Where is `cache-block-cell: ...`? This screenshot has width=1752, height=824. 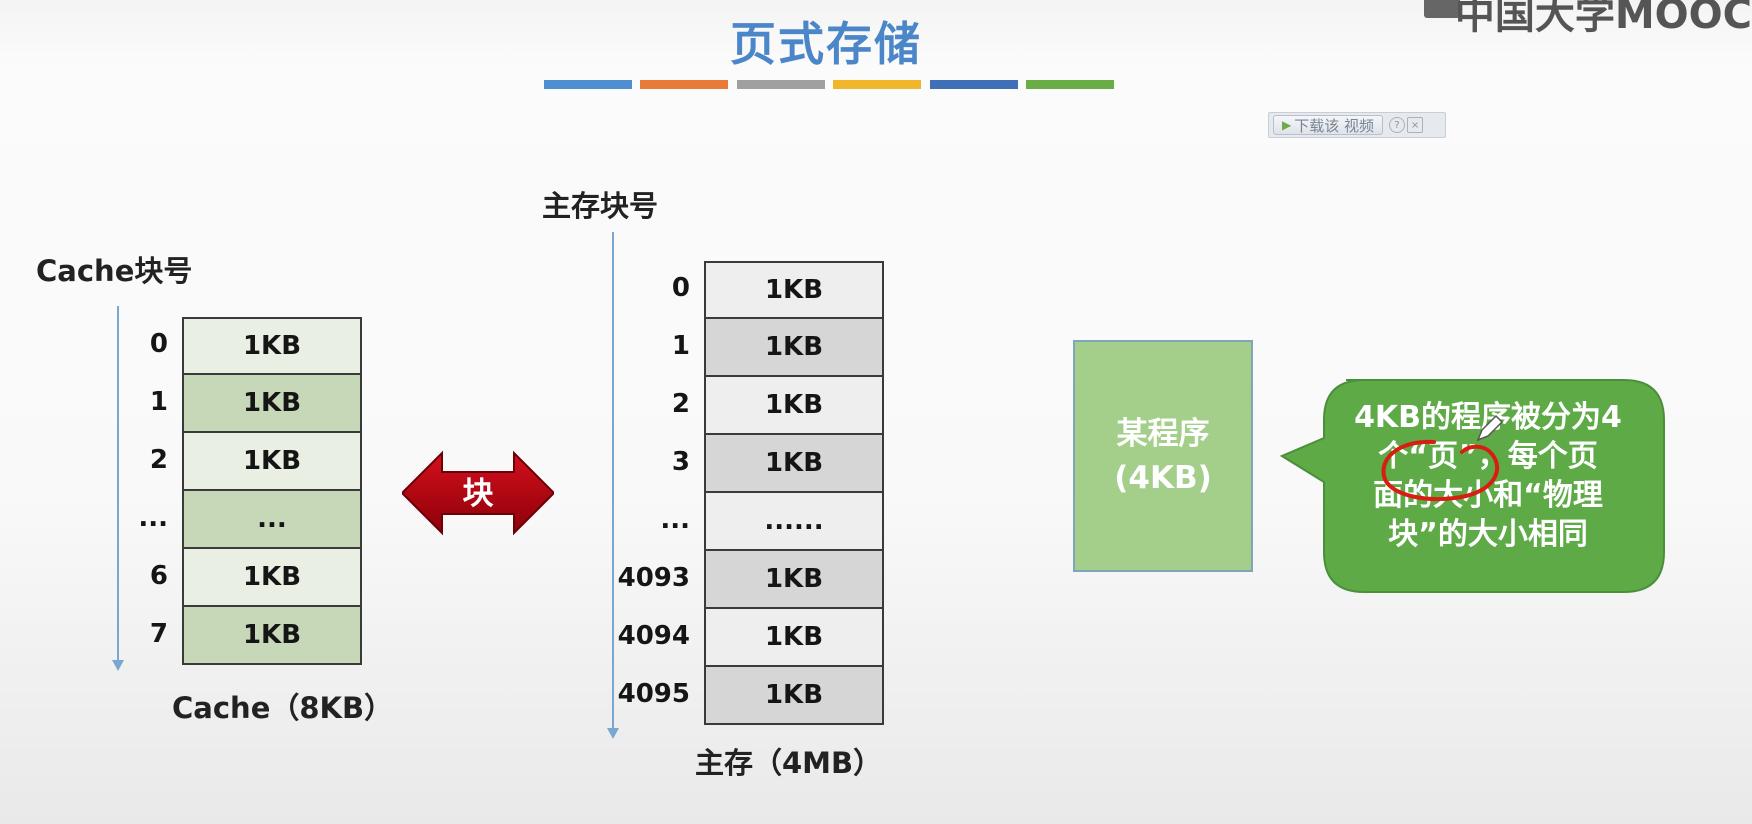 cache-block-cell: ... is located at coordinates (272, 519).